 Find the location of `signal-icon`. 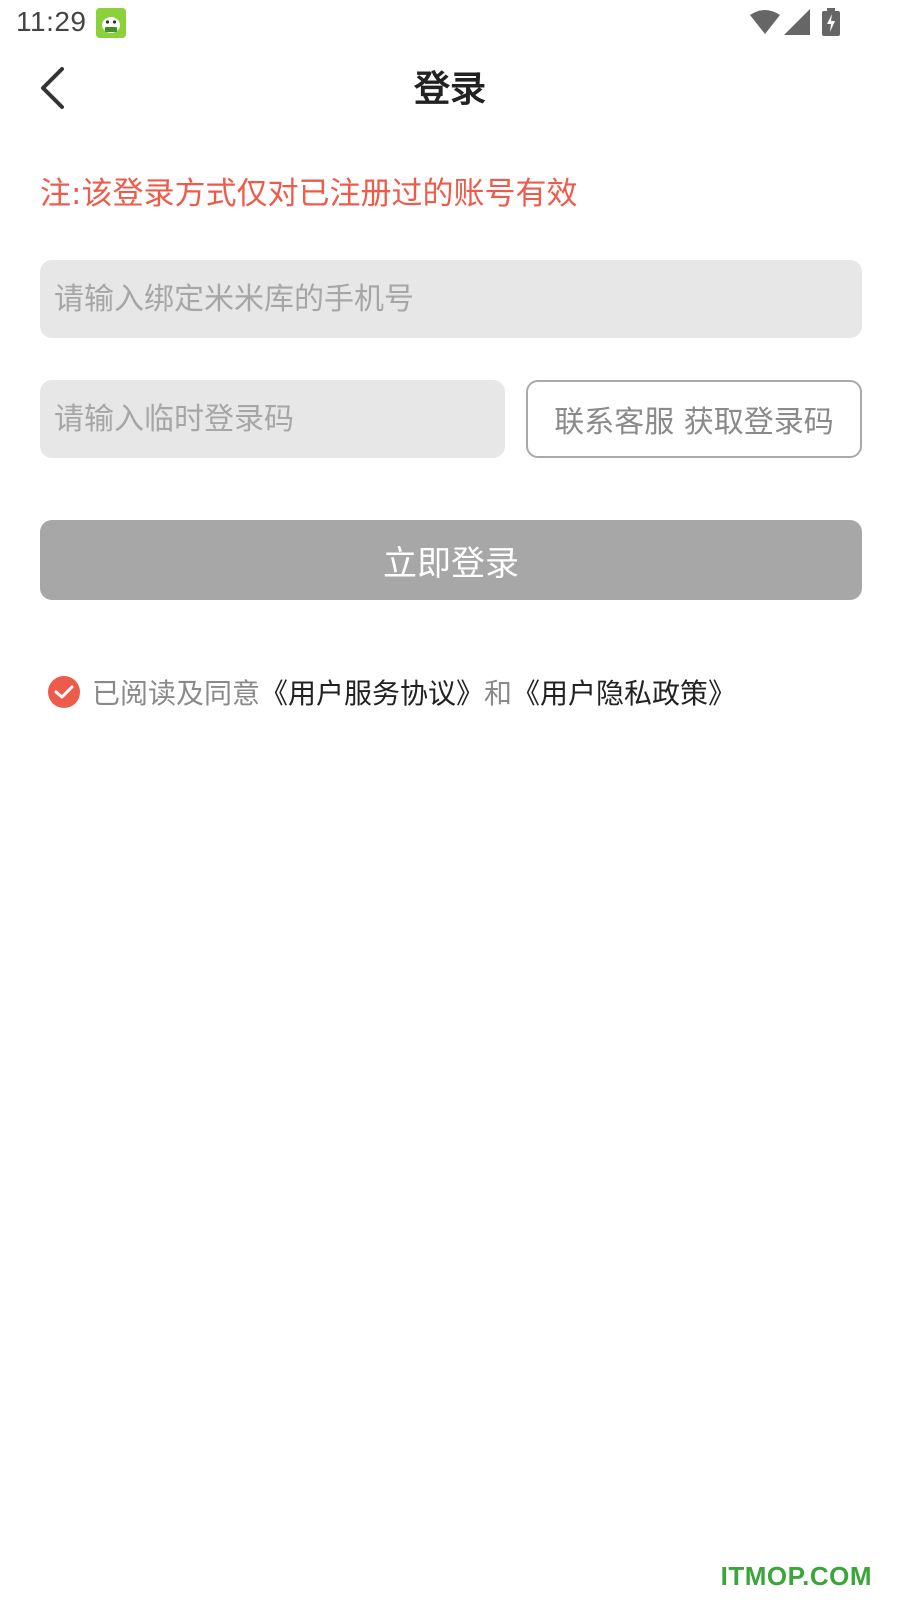

signal-icon is located at coordinates (797, 24).